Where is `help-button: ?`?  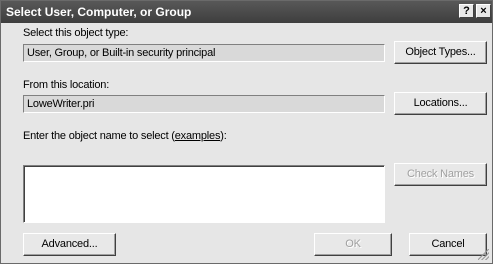 help-button: ? is located at coordinates (466, 11).